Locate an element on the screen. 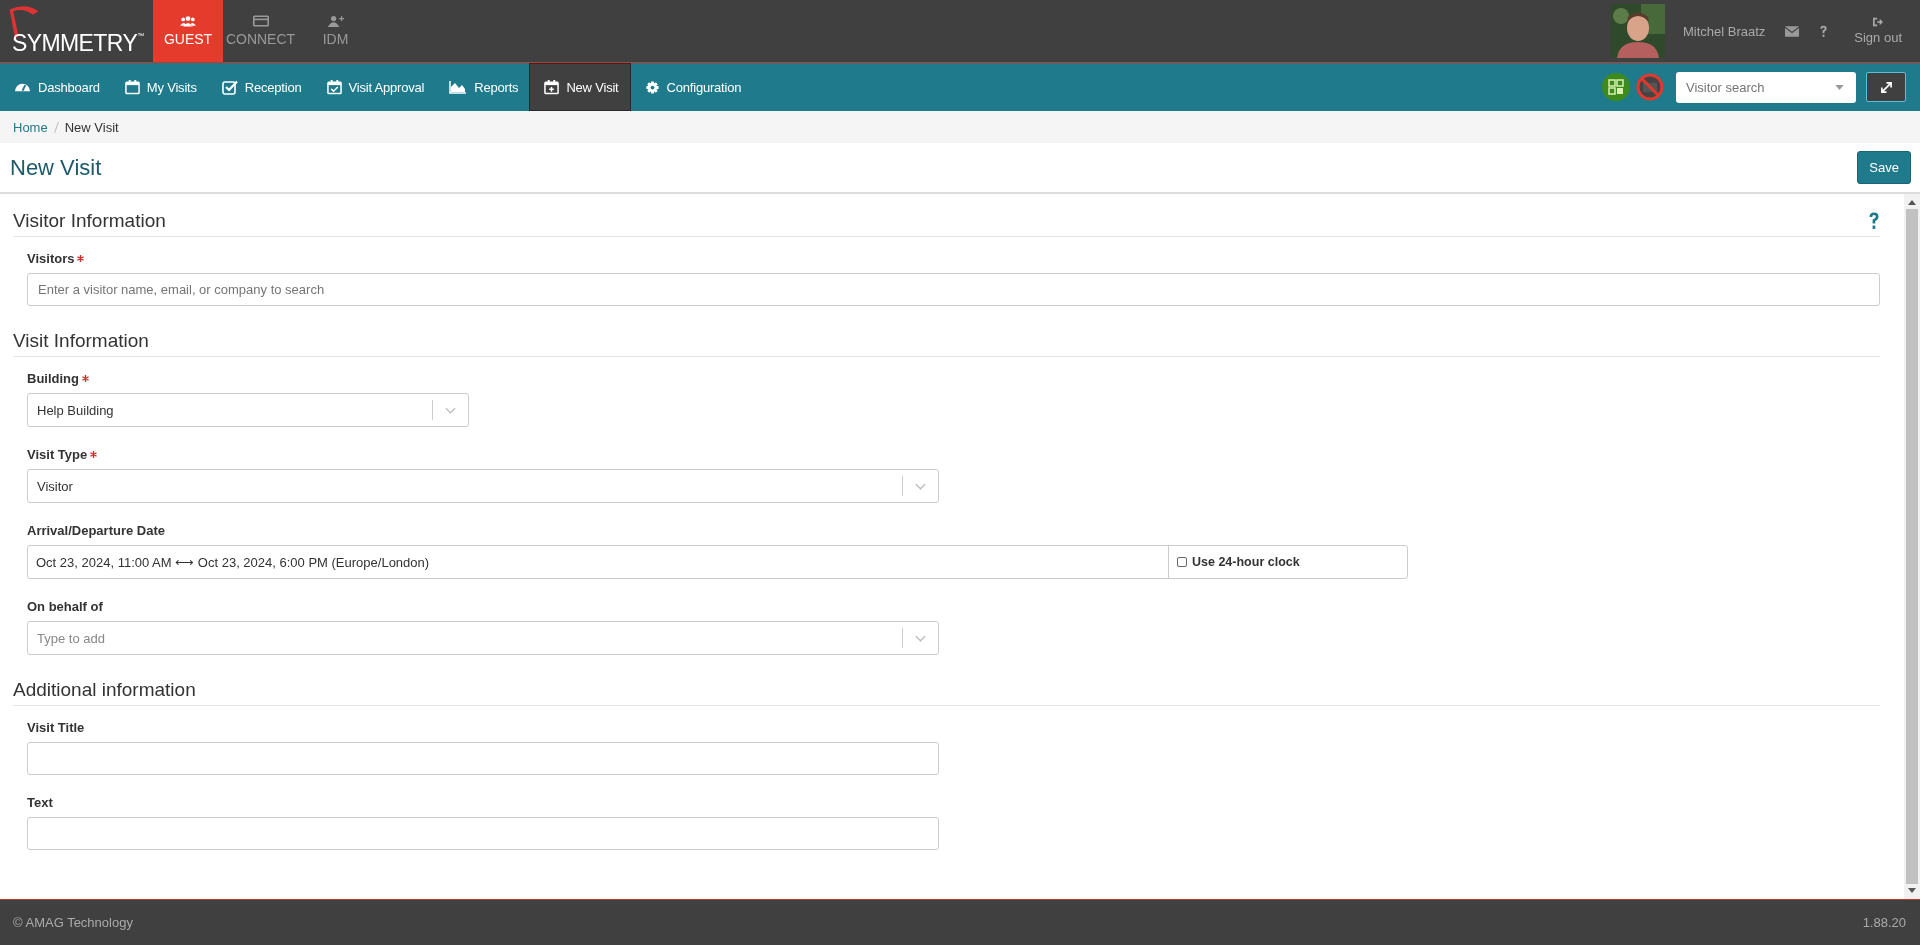 Image resolution: width=1920 pixels, height=945 pixels. sign-out-icon is located at coordinates (1878, 22).